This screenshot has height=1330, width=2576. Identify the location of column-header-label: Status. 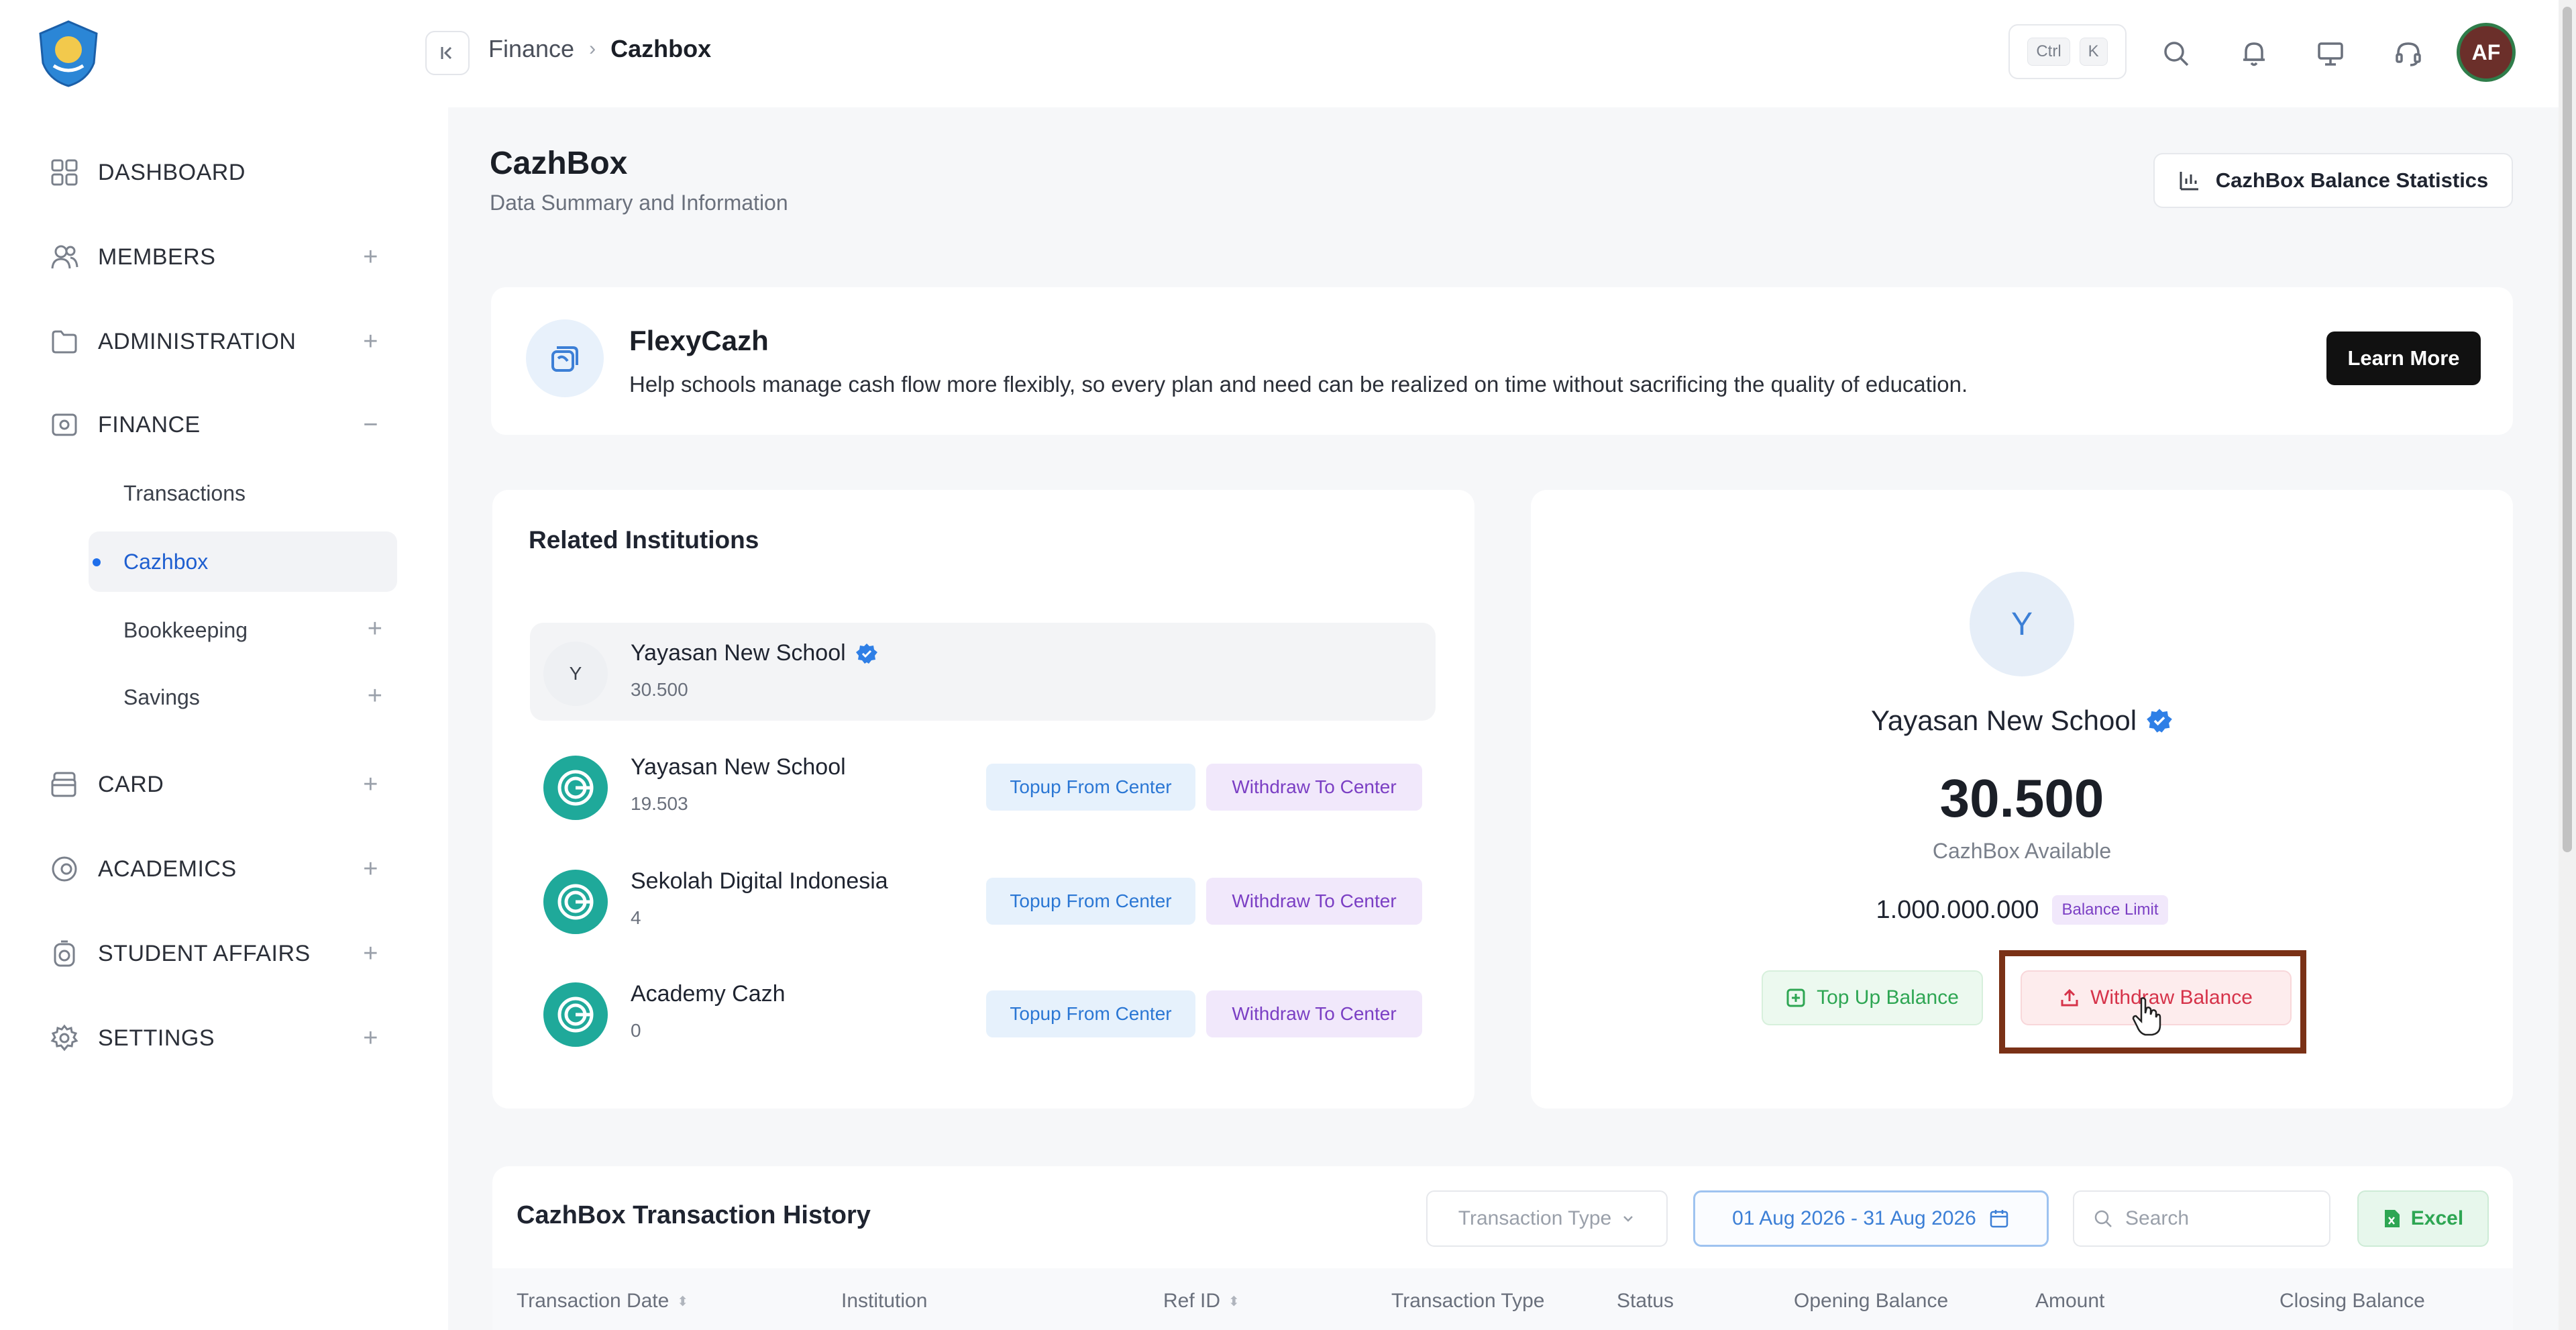
(1645, 1301).